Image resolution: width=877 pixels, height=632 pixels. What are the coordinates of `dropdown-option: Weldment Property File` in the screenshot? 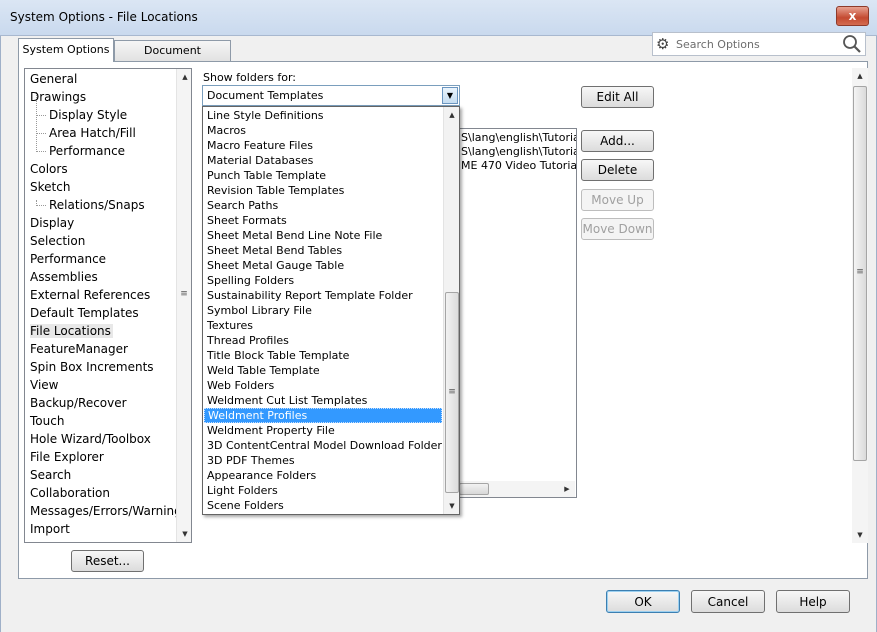 It's located at (323, 430).